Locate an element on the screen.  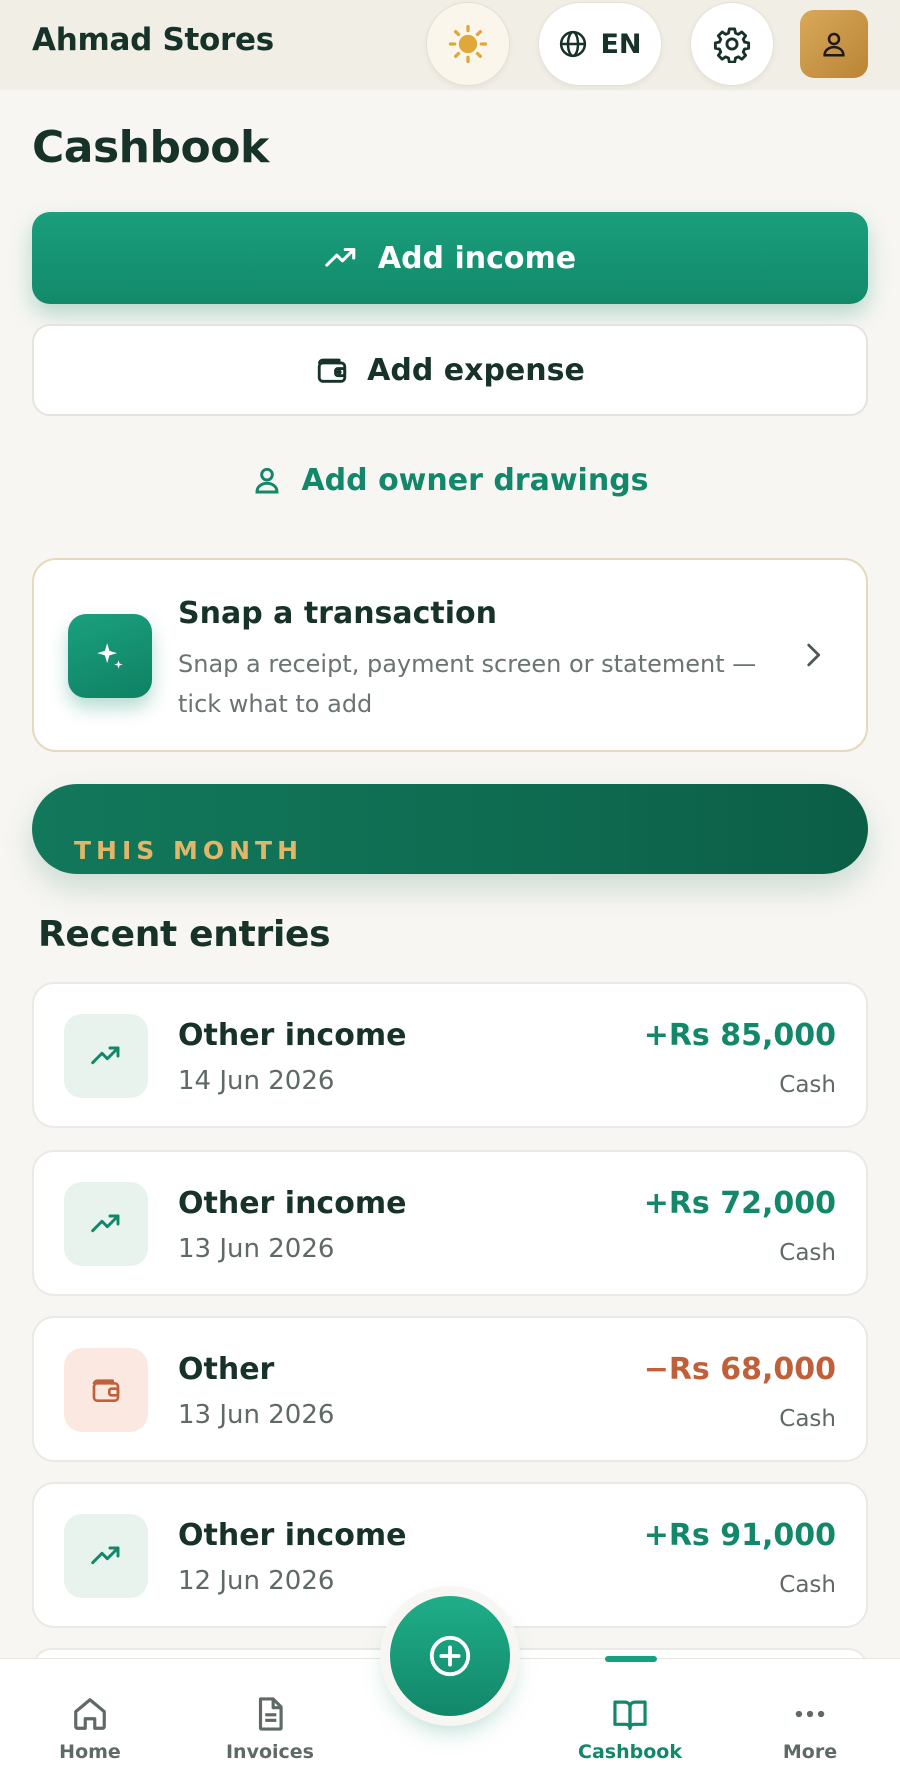
chevron-right-icon is located at coordinates (814, 655).